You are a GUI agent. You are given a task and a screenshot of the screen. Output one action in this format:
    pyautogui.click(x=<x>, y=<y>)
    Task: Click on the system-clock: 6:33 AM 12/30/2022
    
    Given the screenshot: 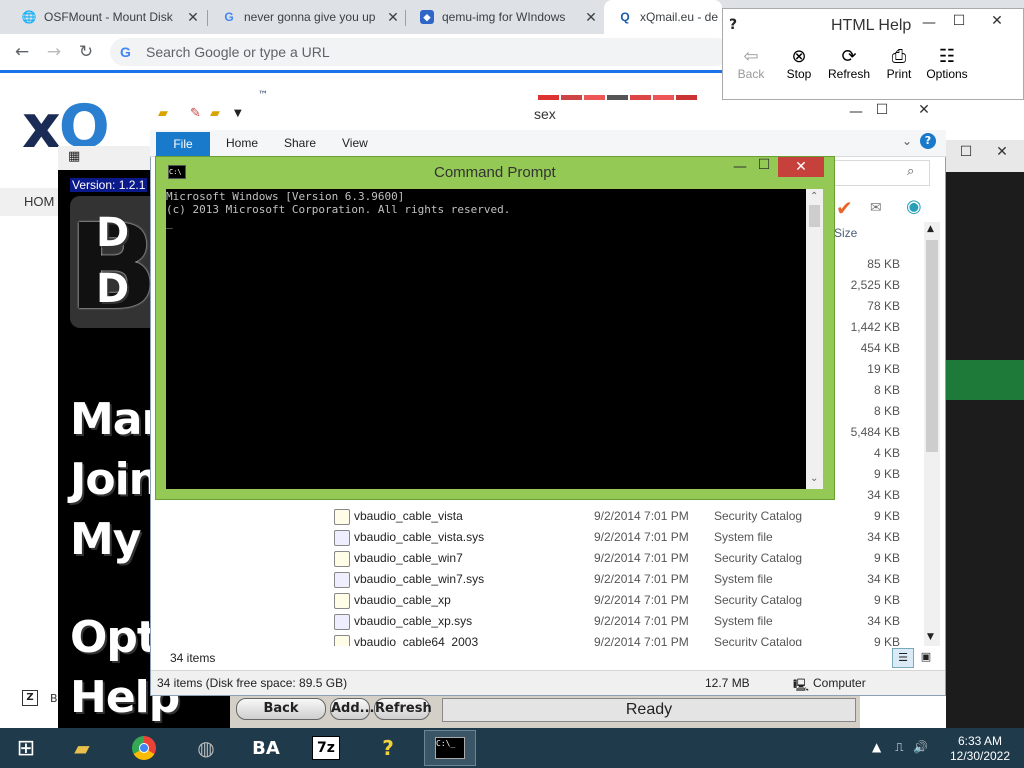 What is the action you would take?
    pyautogui.click(x=980, y=749)
    